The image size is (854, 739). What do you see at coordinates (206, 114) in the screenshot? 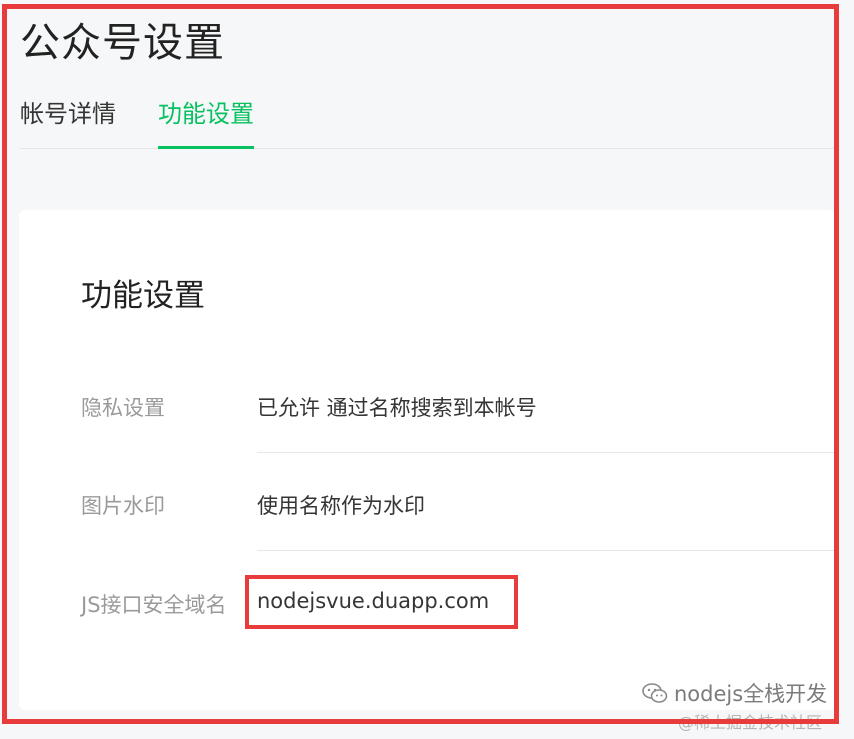
I see `tab-feature-settings-label: 功能设置` at bounding box center [206, 114].